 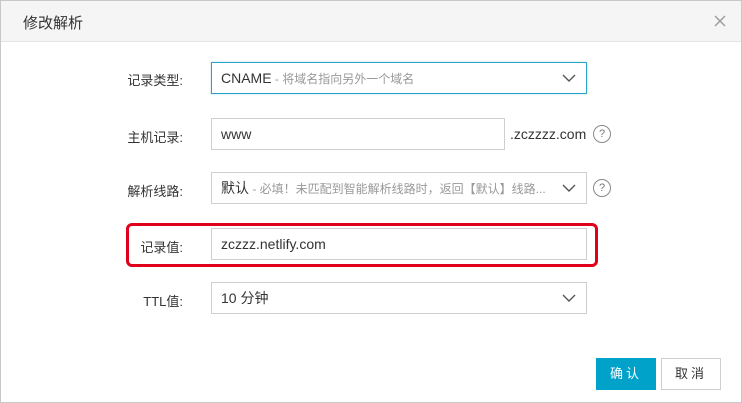 I want to click on domain-suffix: .zczzzz.com, so click(x=548, y=134).